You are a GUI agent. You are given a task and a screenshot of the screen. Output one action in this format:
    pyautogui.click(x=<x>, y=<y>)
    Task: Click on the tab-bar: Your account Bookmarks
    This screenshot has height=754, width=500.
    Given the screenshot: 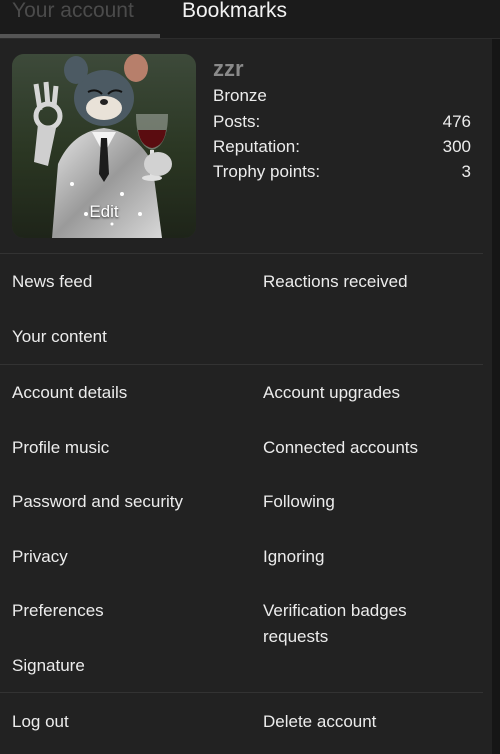 What is the action you would take?
    pyautogui.click(x=250, y=19)
    